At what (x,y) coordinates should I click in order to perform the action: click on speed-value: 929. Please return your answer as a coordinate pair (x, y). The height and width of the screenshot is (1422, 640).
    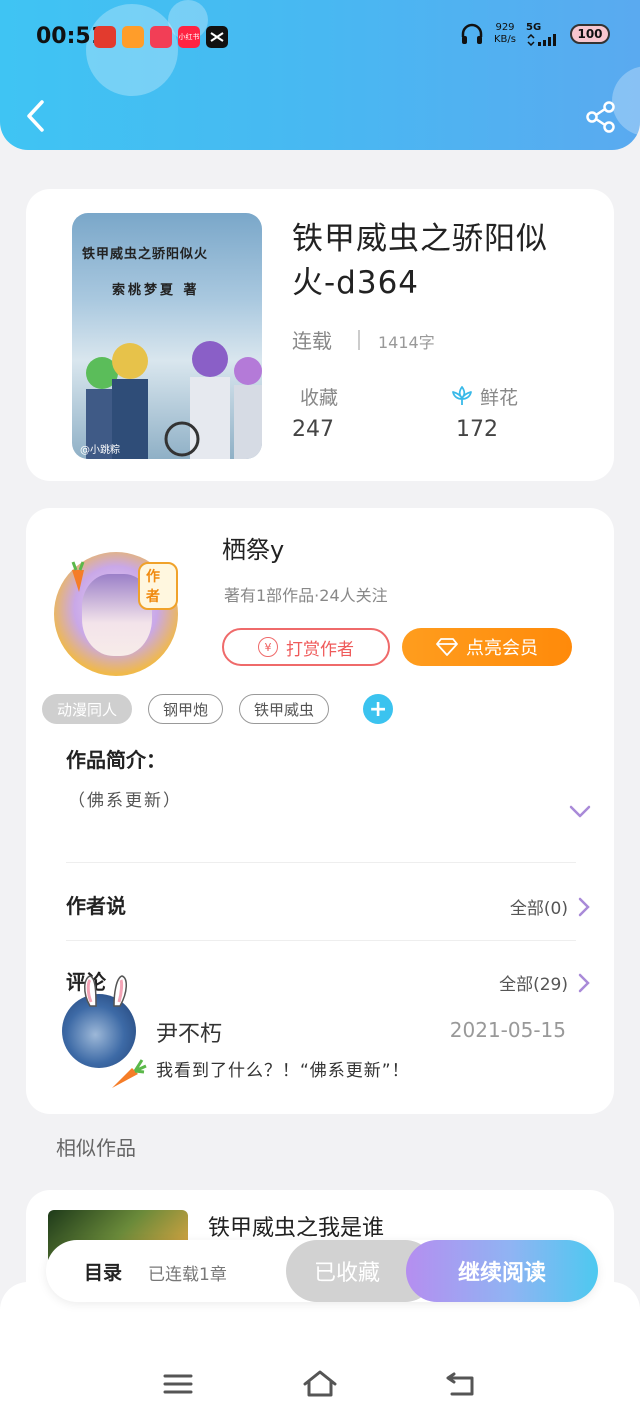
    Looking at the image, I should click on (505, 27).